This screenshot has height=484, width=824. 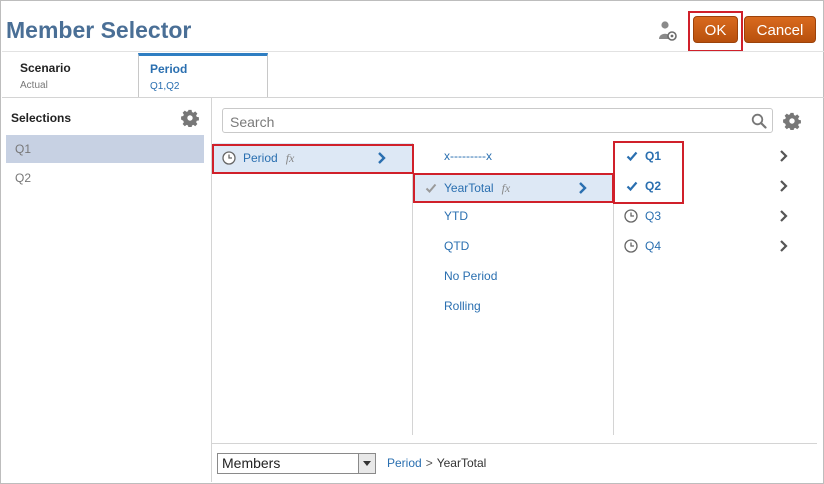 I want to click on footer-divider, so click(x=514, y=443).